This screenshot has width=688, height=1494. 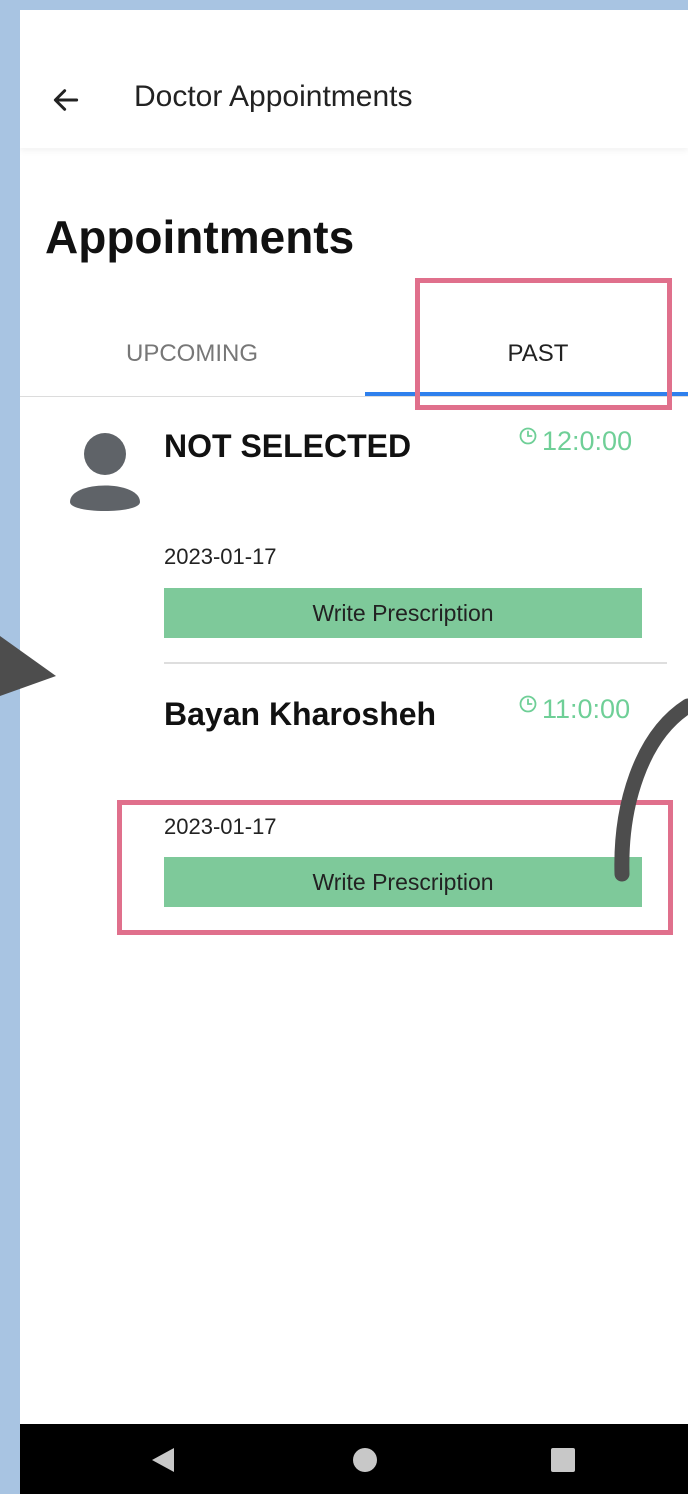 I want to click on appointment-time: 12:0:00, so click(x=575, y=441).